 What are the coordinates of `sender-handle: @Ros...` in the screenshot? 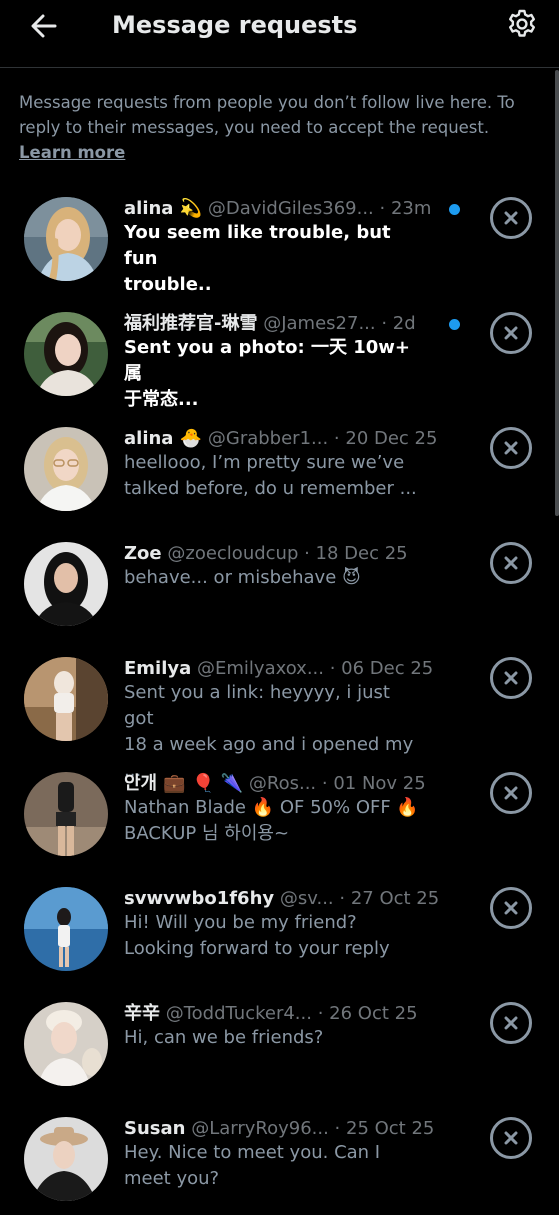 It's located at (282, 783).